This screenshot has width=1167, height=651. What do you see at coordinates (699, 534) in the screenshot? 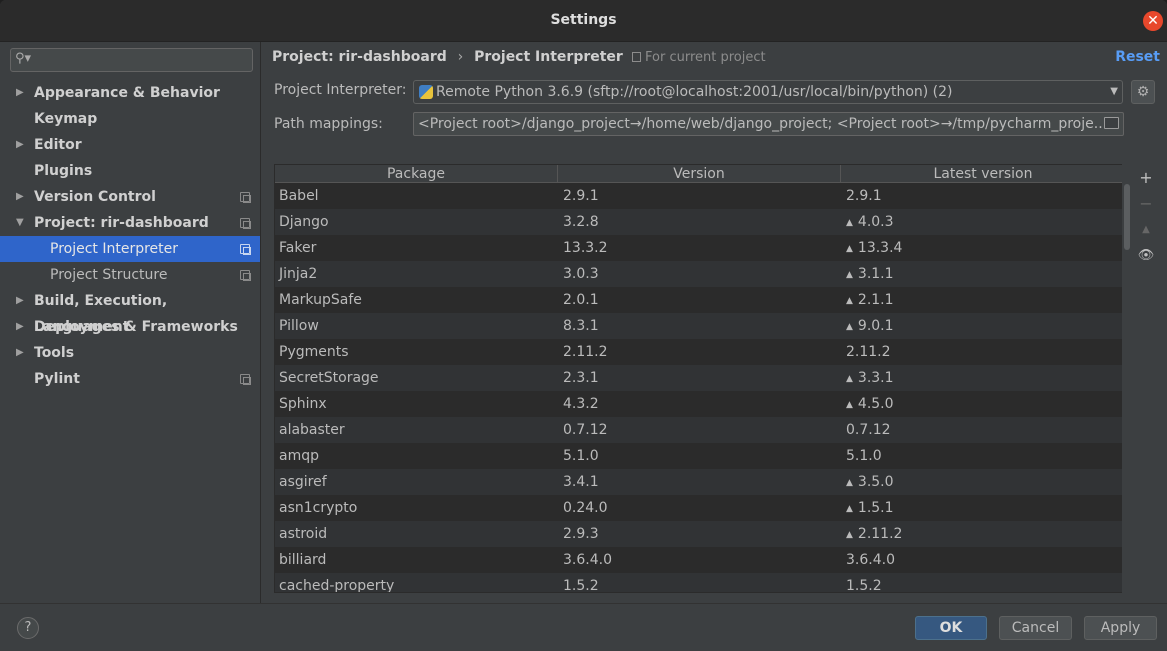
I see `table-row: astroid 2.9.3 ▲ 2.11.2` at bounding box center [699, 534].